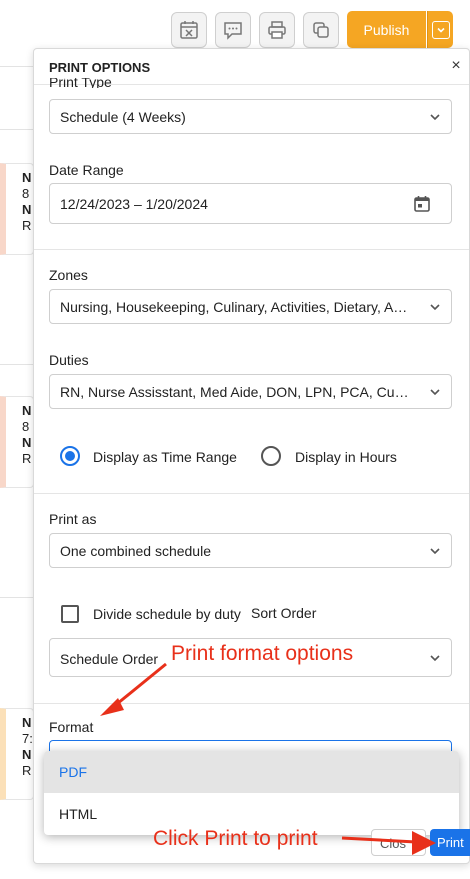 This screenshot has width=470, height=879. What do you see at coordinates (134, 204) in the screenshot?
I see `date-range-value: 12/24/2023 – 1/20/2024` at bounding box center [134, 204].